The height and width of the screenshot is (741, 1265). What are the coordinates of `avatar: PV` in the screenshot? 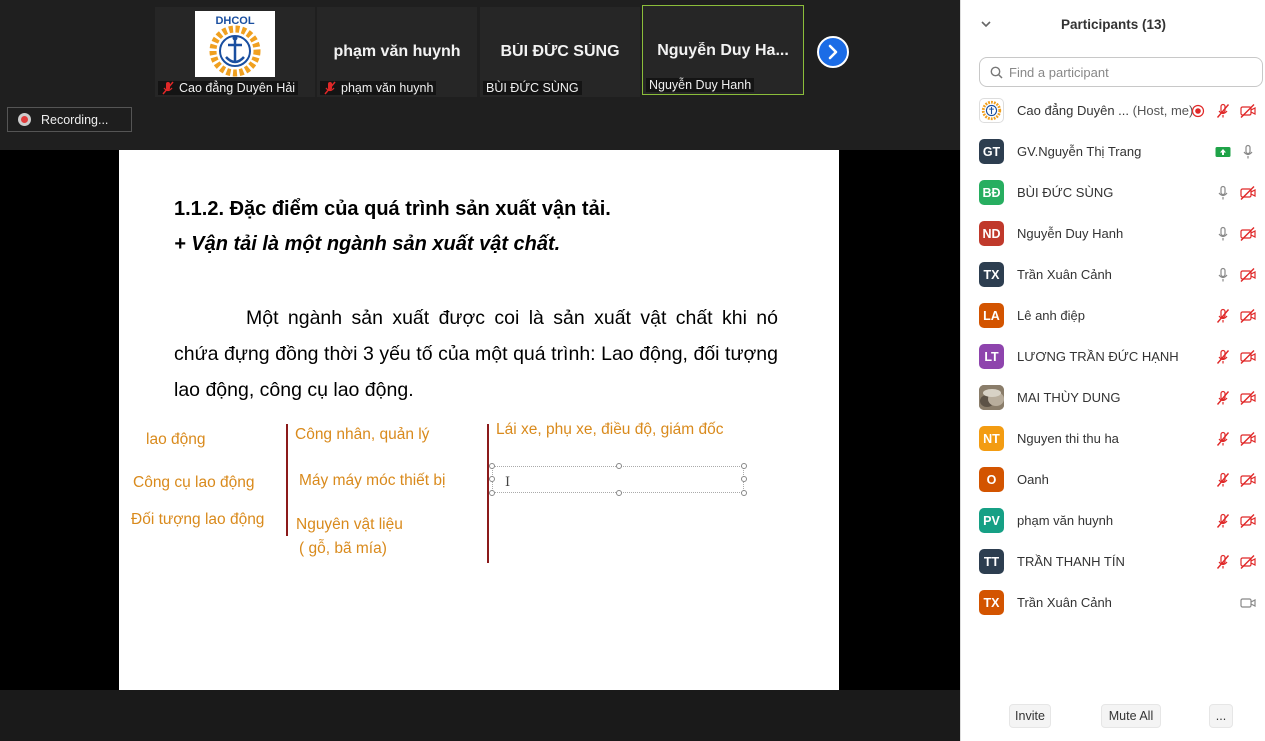 It's located at (991, 520).